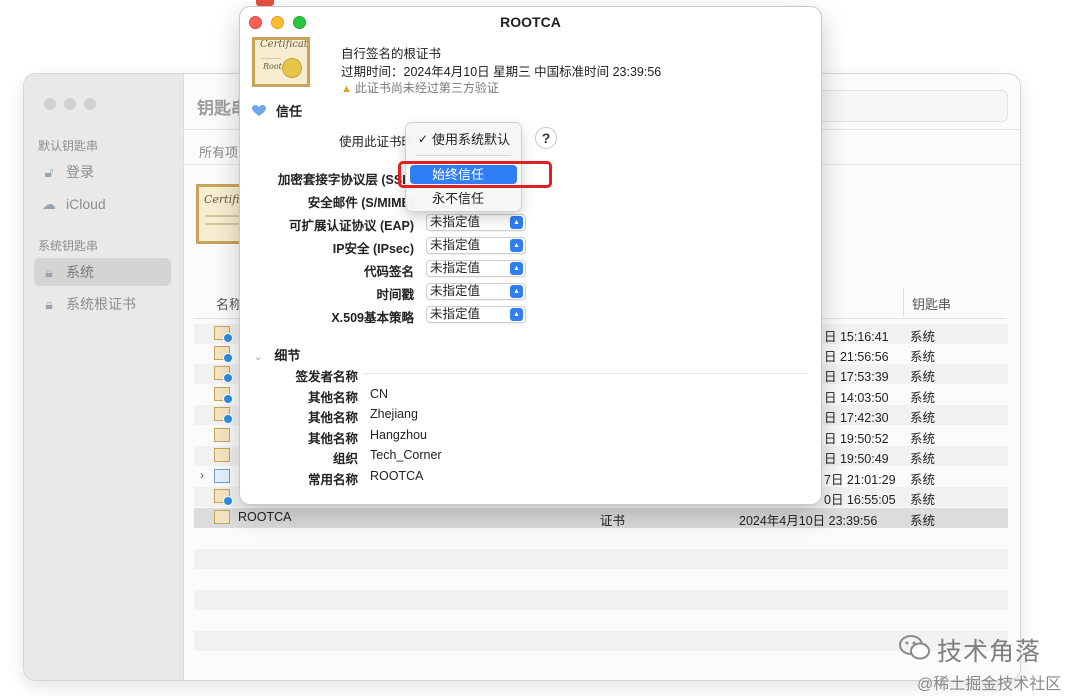  Describe the element at coordinates (423, 139) in the screenshot. I see `checkmark-icon: ✓` at that location.